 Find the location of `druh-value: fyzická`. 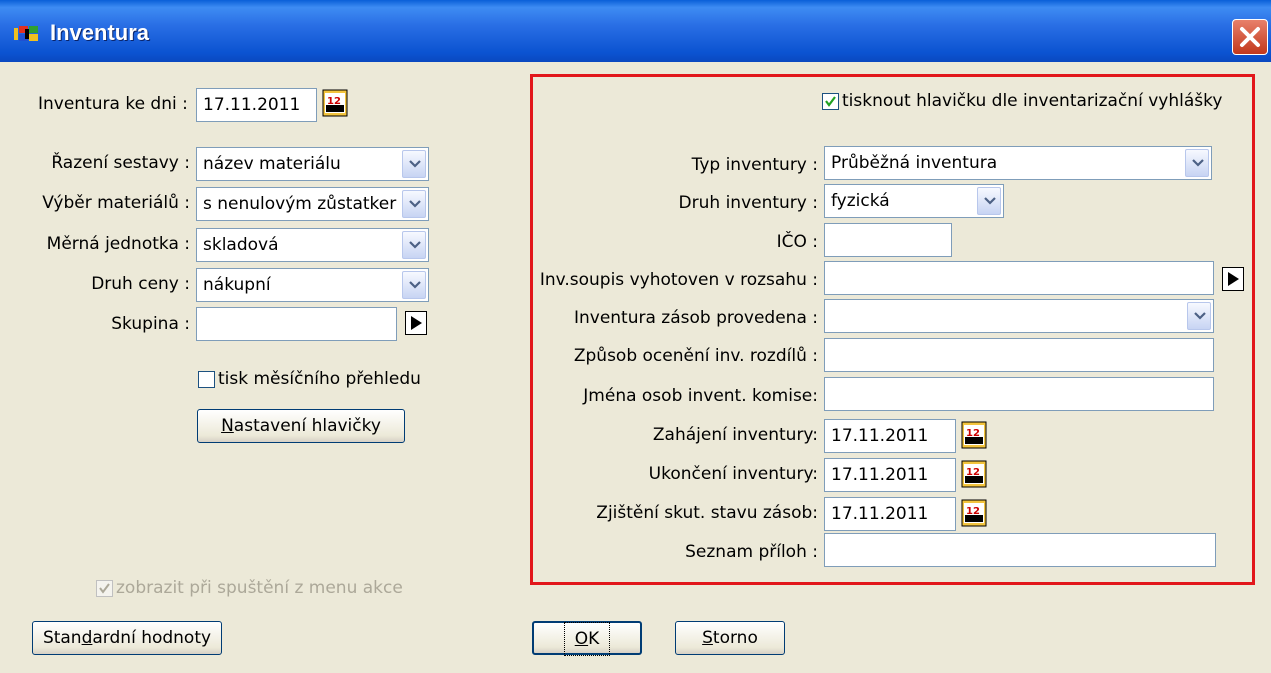

druh-value: fyzická is located at coordinates (860, 201).